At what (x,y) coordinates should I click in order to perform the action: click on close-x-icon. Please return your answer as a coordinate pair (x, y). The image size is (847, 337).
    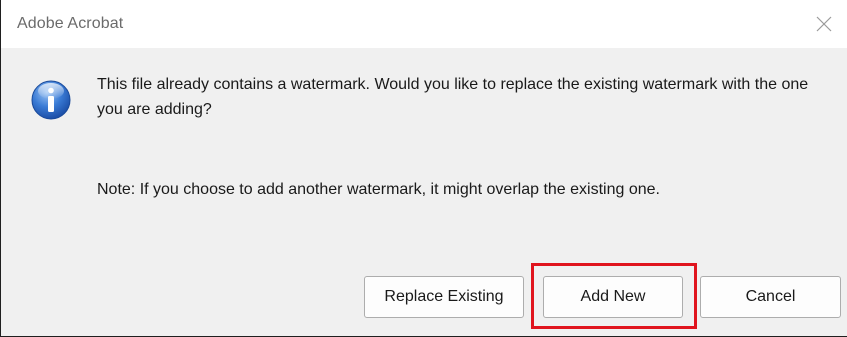
    Looking at the image, I should click on (824, 24).